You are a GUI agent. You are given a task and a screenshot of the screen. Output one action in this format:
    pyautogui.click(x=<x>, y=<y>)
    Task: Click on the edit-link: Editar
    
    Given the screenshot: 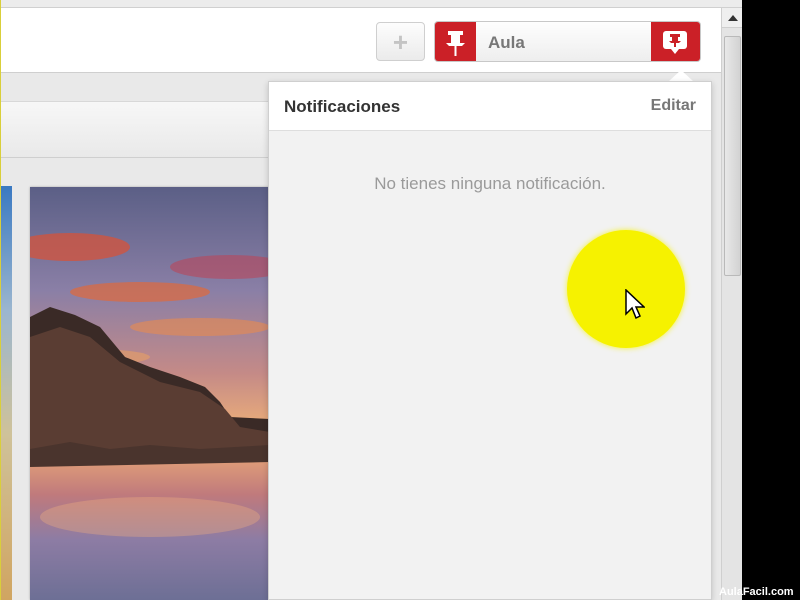 What is the action you would take?
    pyautogui.click(x=673, y=106)
    